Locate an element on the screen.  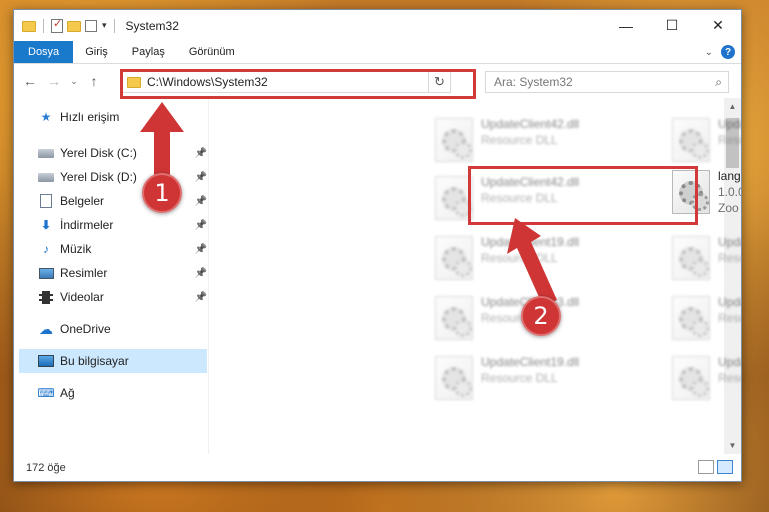
sidebar-item: ⬇ İndirmeler 📌 is located at coordinates (111, 225).